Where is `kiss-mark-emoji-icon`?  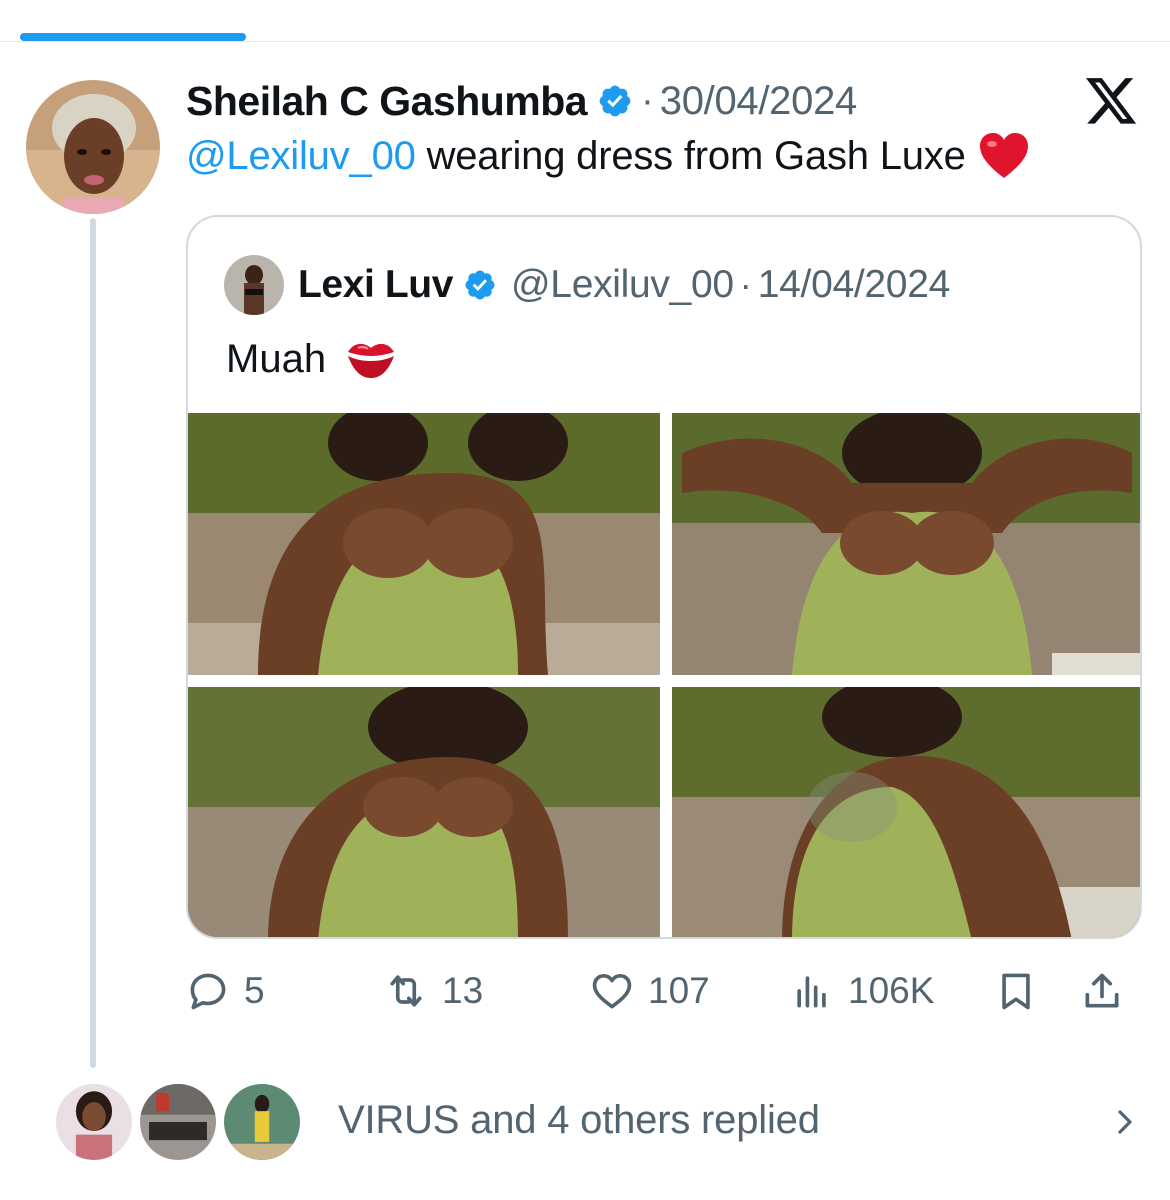 kiss-mark-emoji-icon is located at coordinates (371, 360).